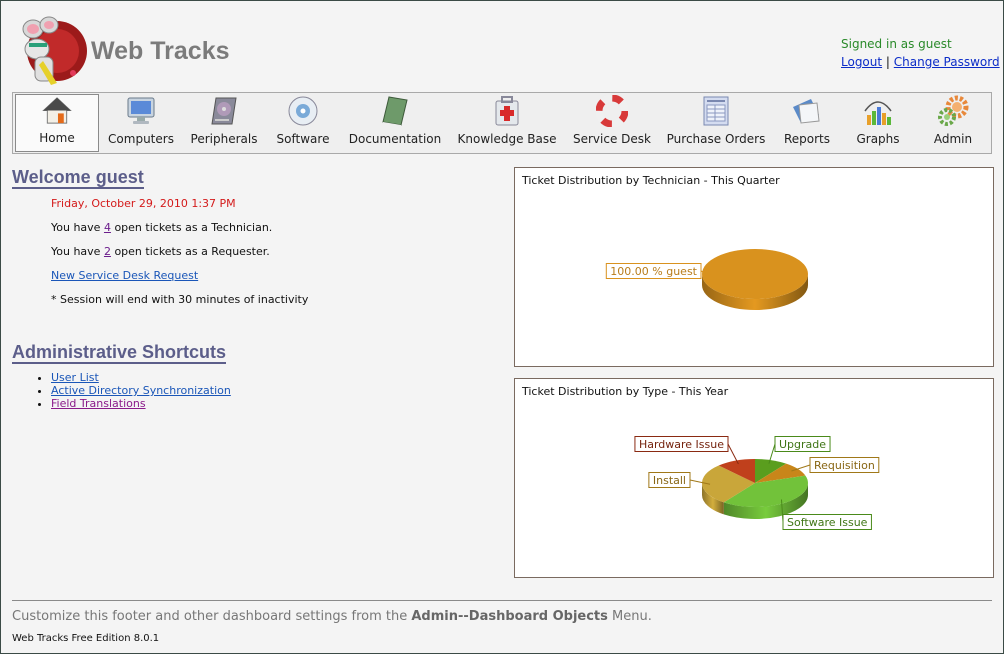 Image resolution: width=1004 pixels, height=654 pixels. I want to click on list-item: Field Translations, so click(141, 403).